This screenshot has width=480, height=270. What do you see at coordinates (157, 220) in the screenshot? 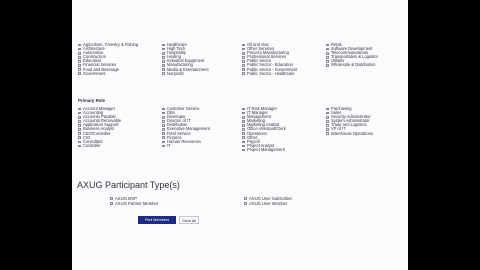
I see `find-members-button: Find Members` at bounding box center [157, 220].